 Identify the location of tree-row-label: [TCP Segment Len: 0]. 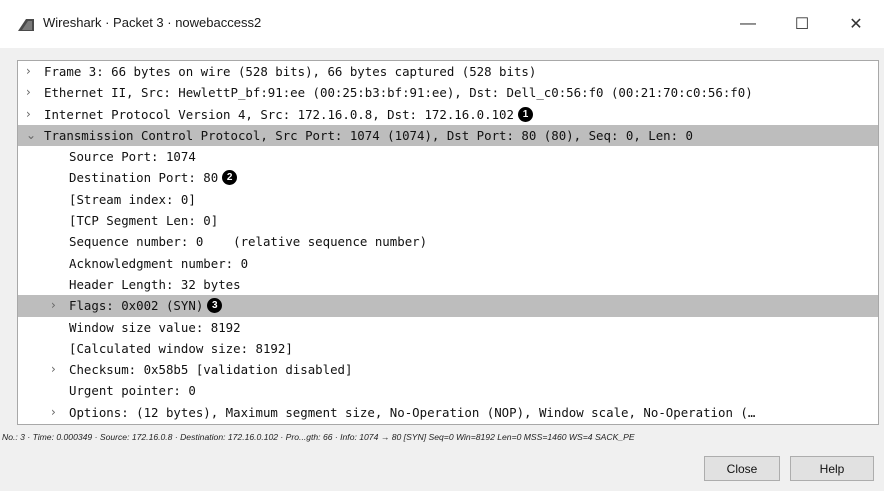
(144, 221).